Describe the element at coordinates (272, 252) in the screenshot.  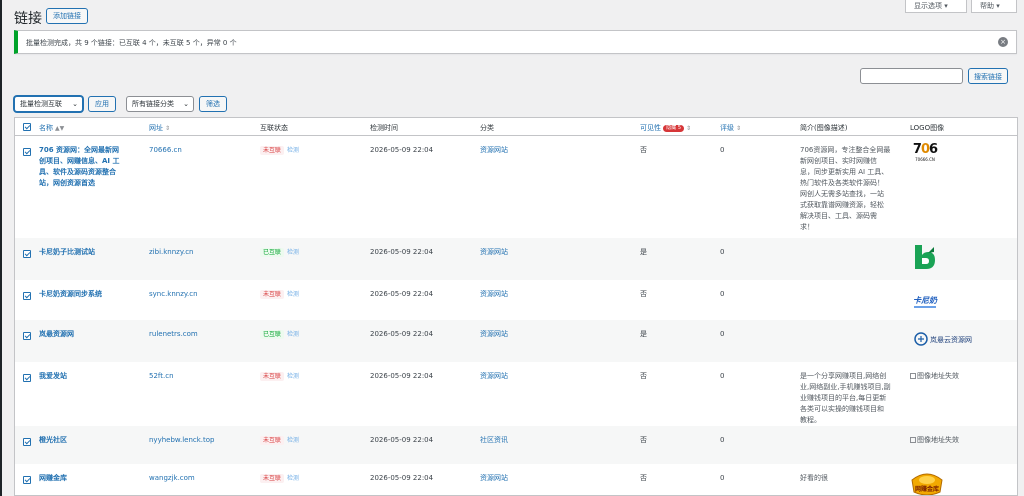
I see `status-badge: 已互联` at that location.